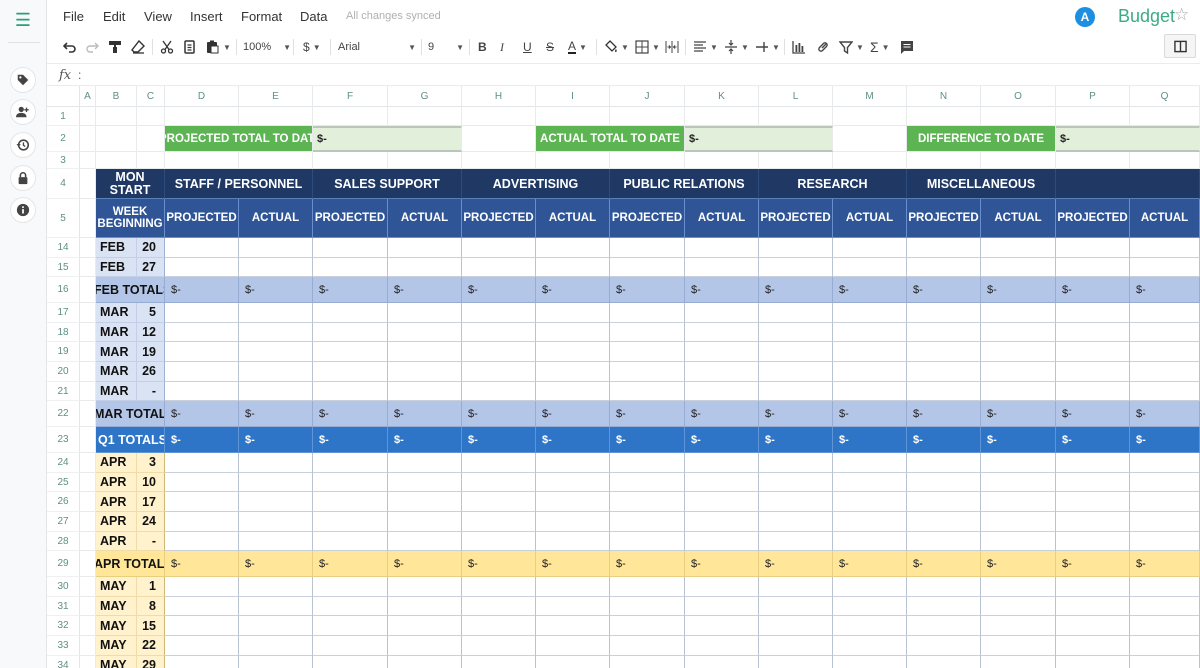 This screenshot has width=1200, height=668. I want to click on menu-format: Format, so click(261, 16).